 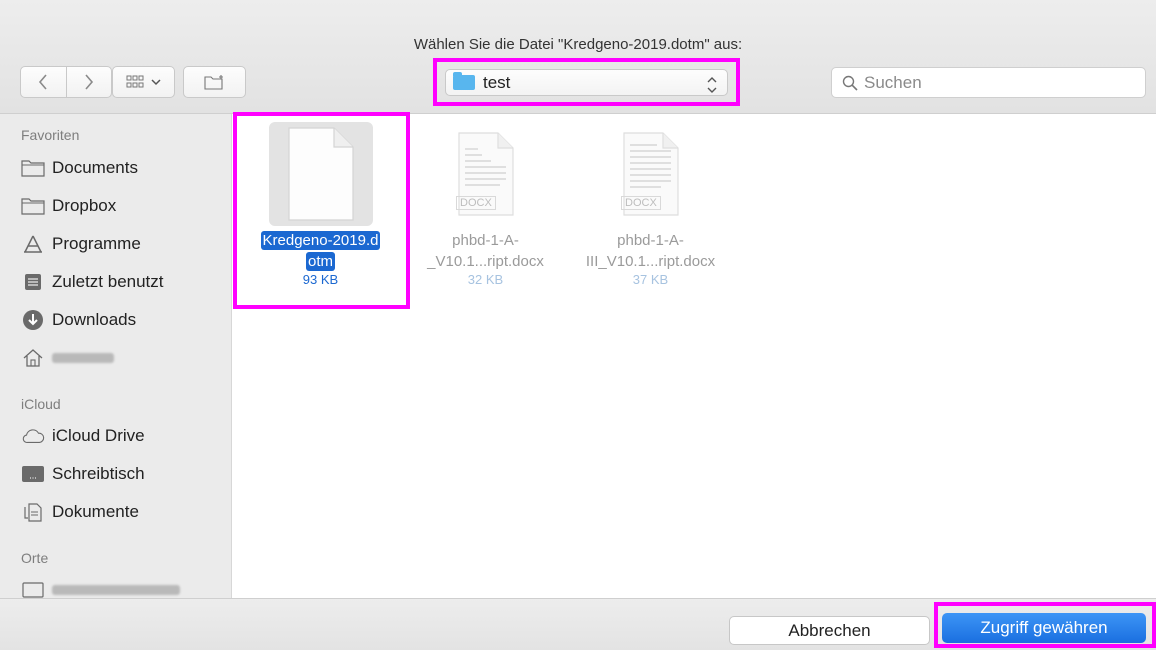 I want to click on downloads-icon, so click(x=33, y=320).